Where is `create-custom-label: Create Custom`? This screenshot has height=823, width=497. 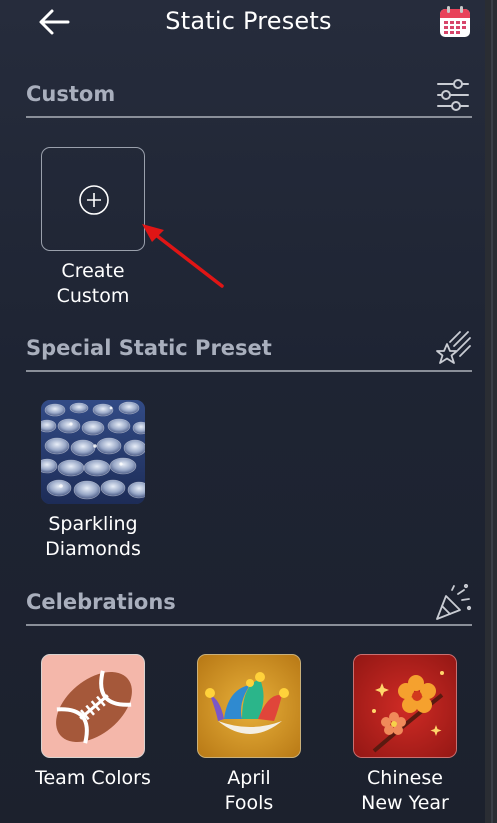
create-custom-label: Create Custom is located at coordinates (93, 284).